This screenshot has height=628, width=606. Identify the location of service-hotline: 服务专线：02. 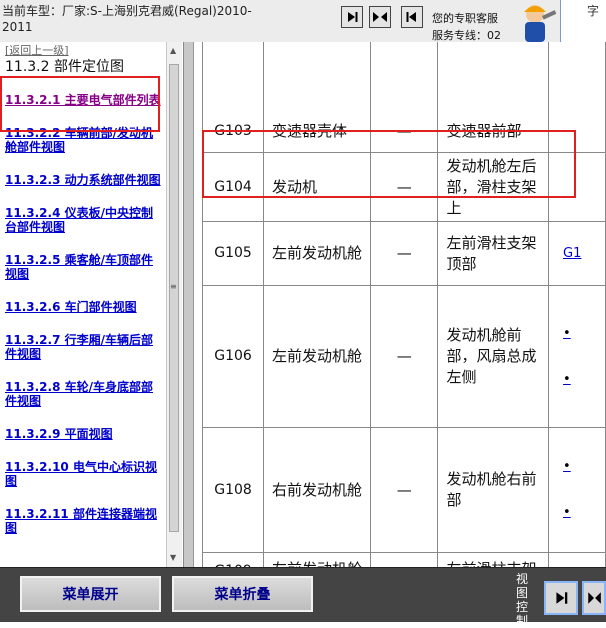
(466, 35).